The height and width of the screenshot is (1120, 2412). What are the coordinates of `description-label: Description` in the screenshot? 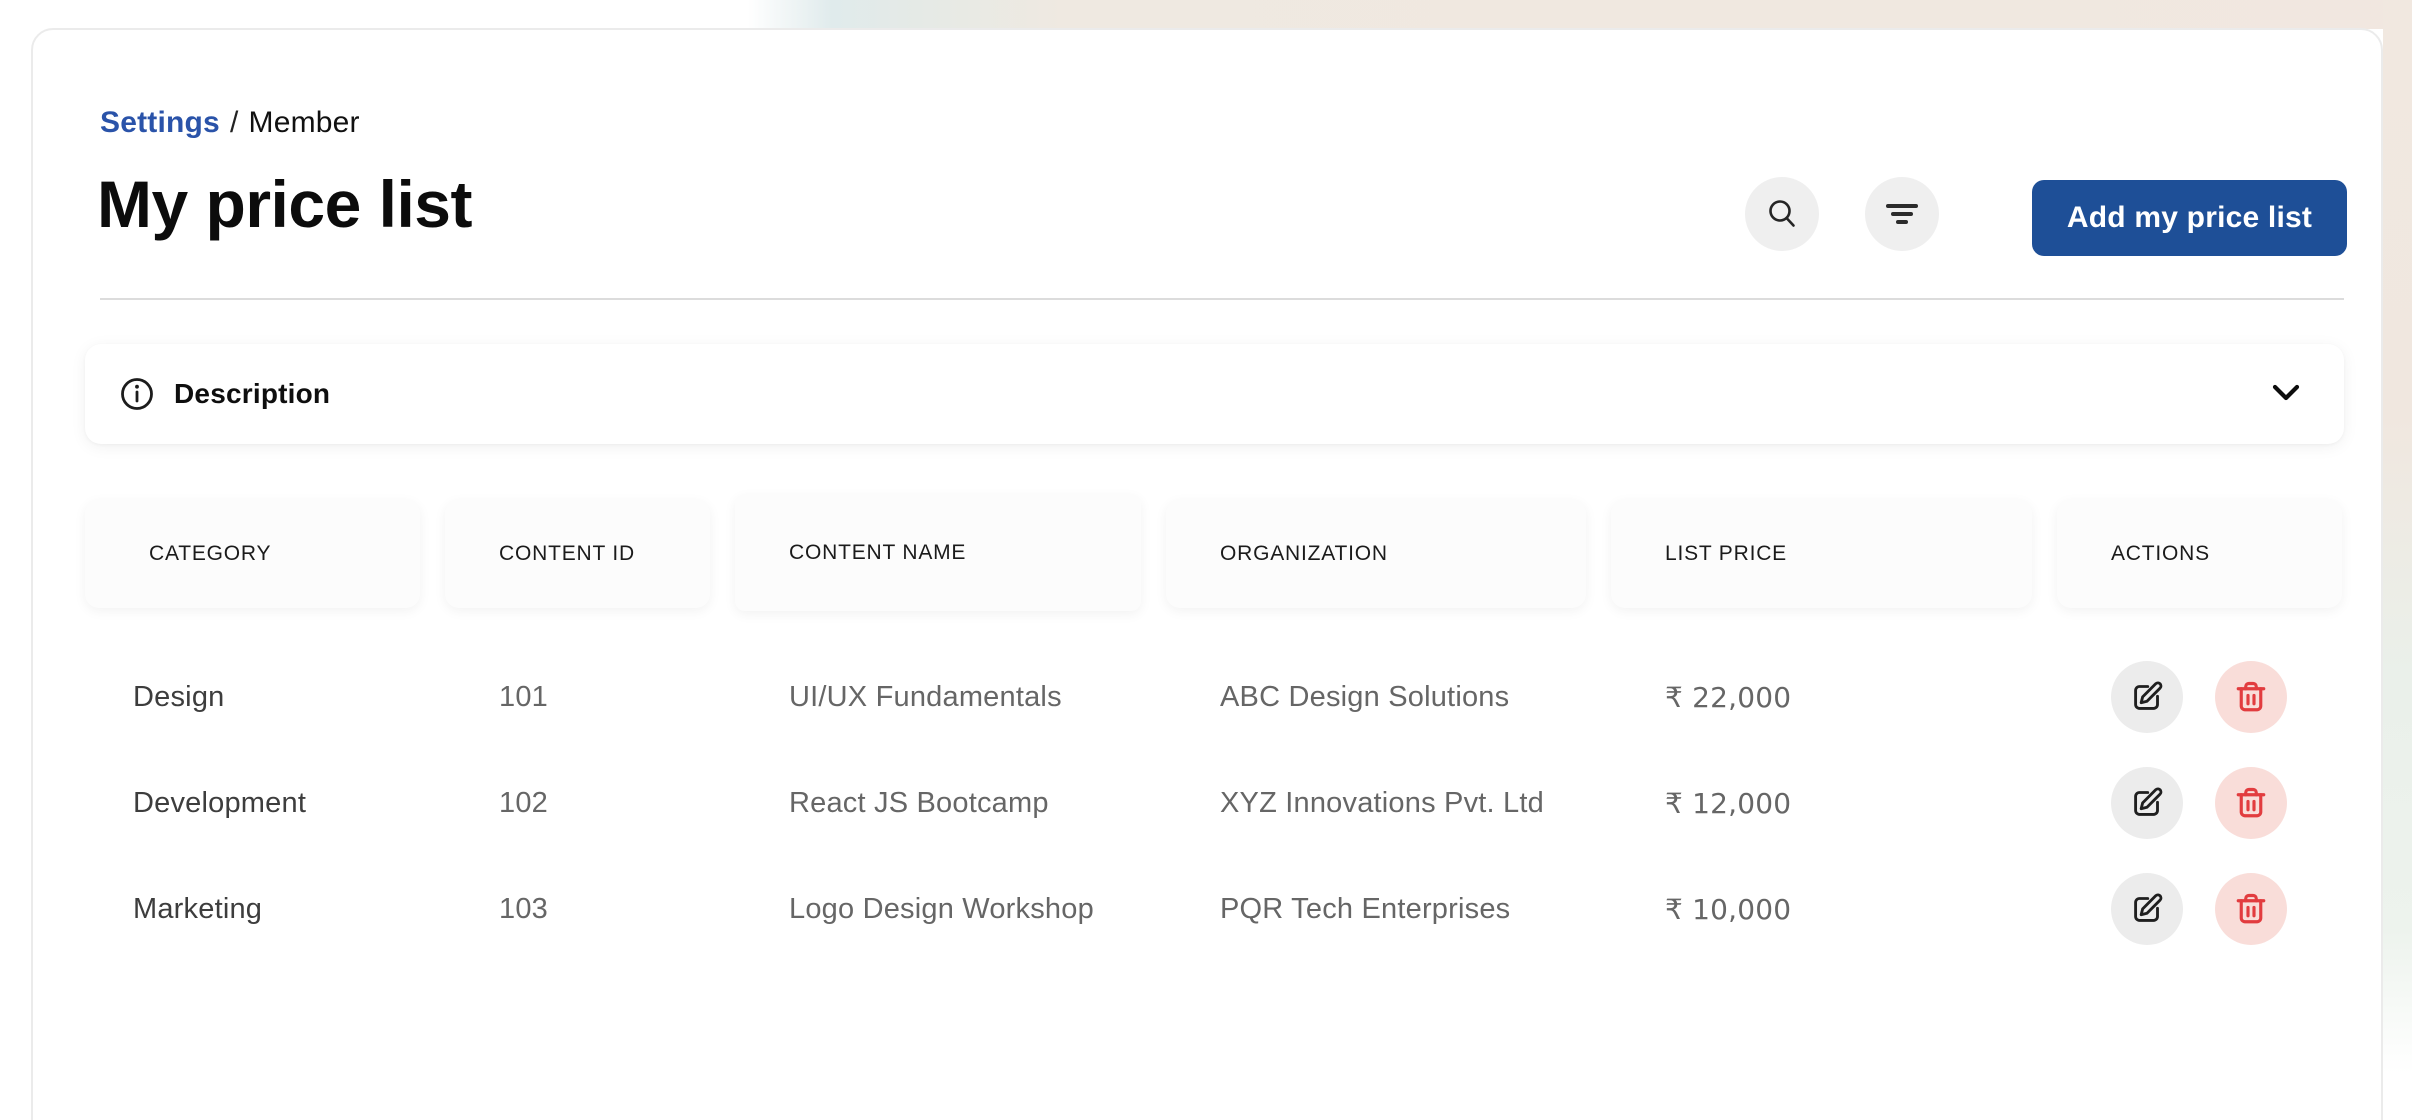 It's located at (252, 393).